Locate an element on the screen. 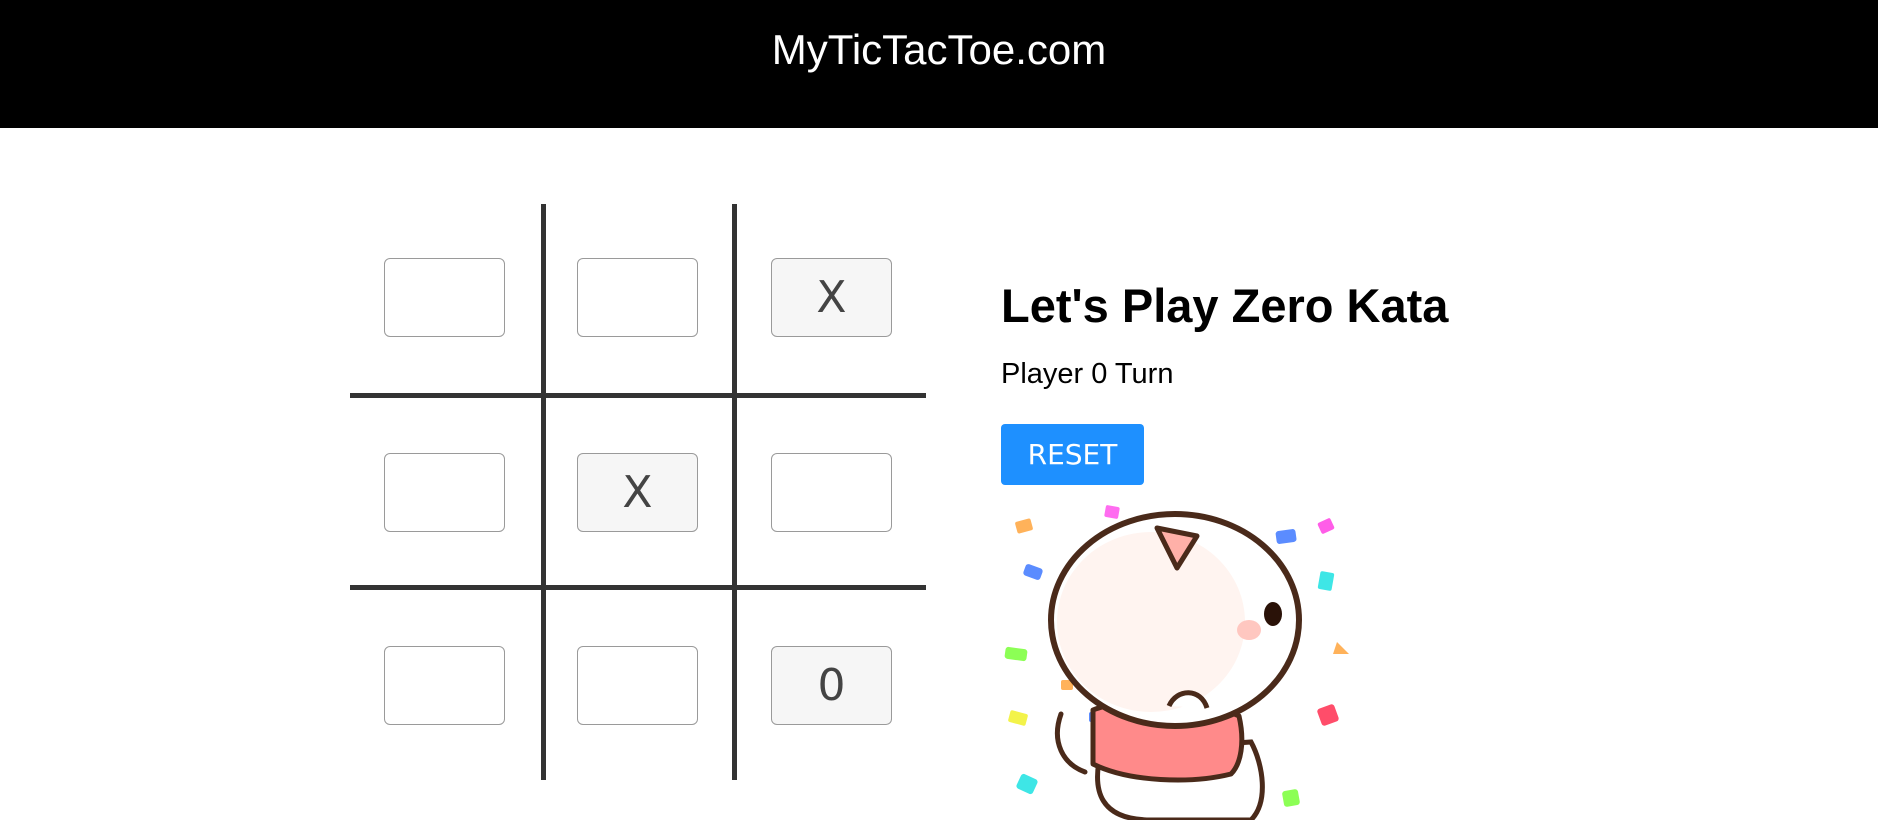 The width and height of the screenshot is (1878, 820). board-cell-3: X is located at coordinates (831, 297).